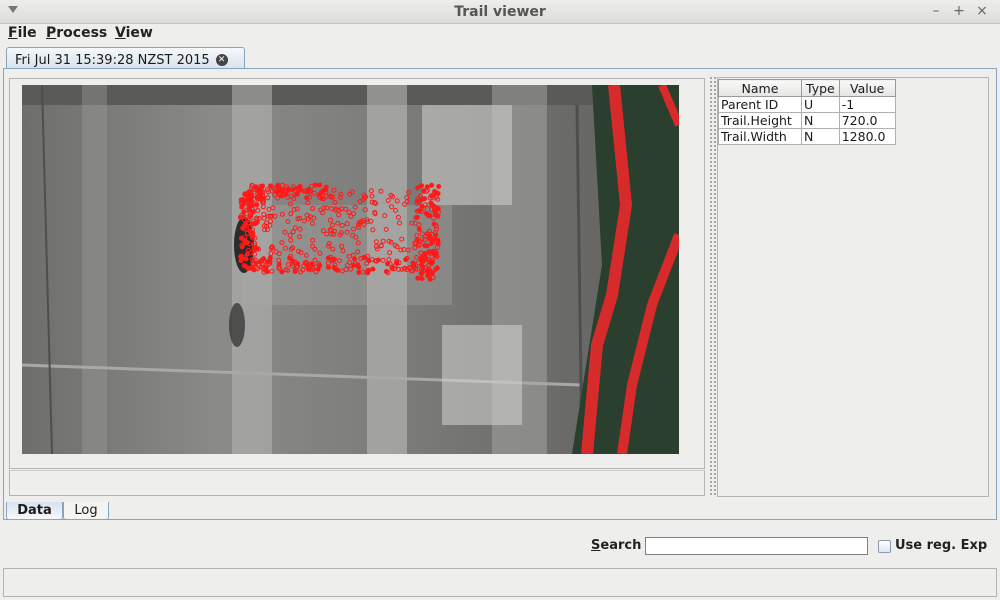 The height and width of the screenshot is (600, 1000). I want to click on menu-view-mnemonic: V, so click(120, 33).